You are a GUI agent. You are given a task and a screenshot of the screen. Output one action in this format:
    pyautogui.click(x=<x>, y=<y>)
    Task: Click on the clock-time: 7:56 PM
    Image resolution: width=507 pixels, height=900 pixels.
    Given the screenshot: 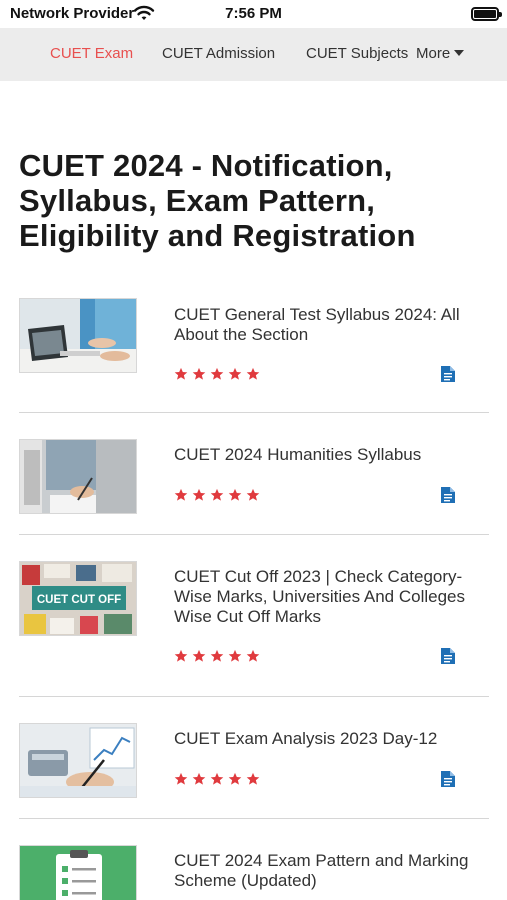 What is the action you would take?
    pyautogui.click(x=253, y=13)
    